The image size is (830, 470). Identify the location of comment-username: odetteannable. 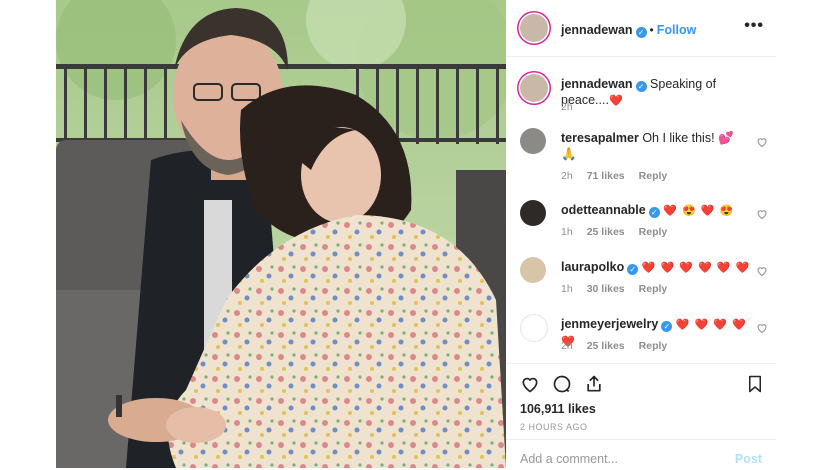
(603, 210).